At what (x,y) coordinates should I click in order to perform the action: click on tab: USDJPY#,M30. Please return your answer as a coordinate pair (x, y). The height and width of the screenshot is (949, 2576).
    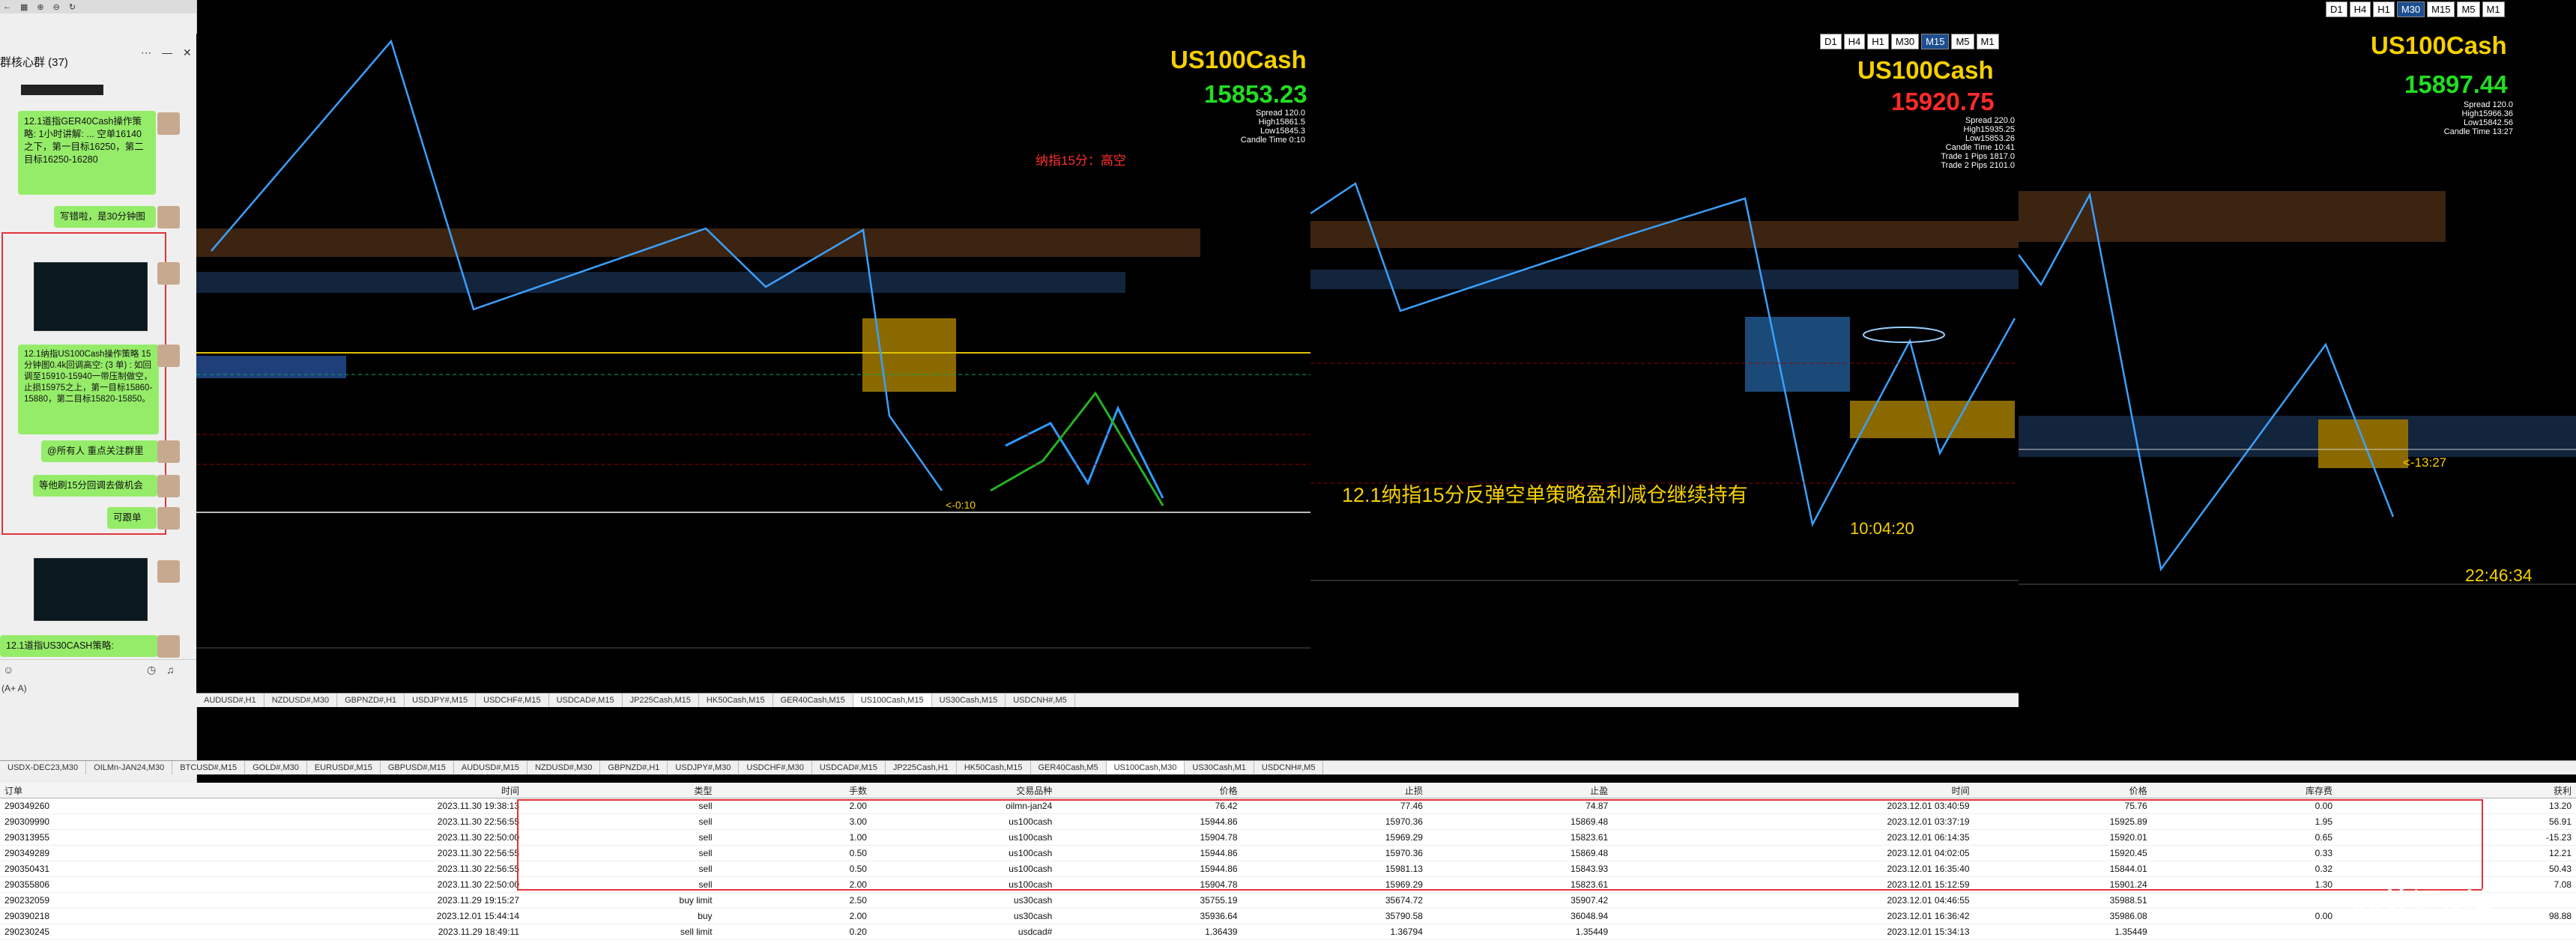
    Looking at the image, I should click on (704, 767).